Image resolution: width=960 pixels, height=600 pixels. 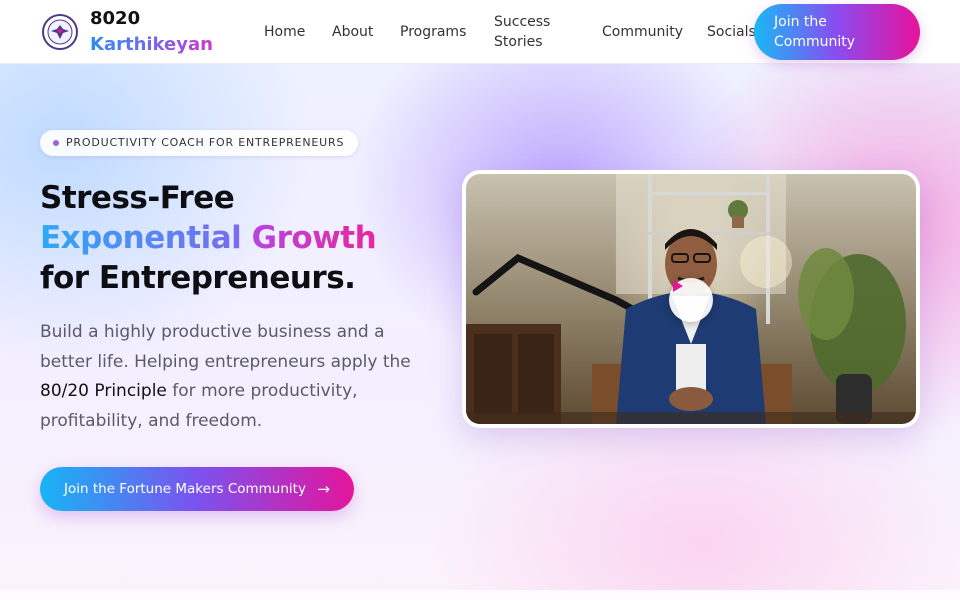 What do you see at coordinates (103, 391) in the screenshot?
I see `hero-description-highlight: 80/20 Principle` at bounding box center [103, 391].